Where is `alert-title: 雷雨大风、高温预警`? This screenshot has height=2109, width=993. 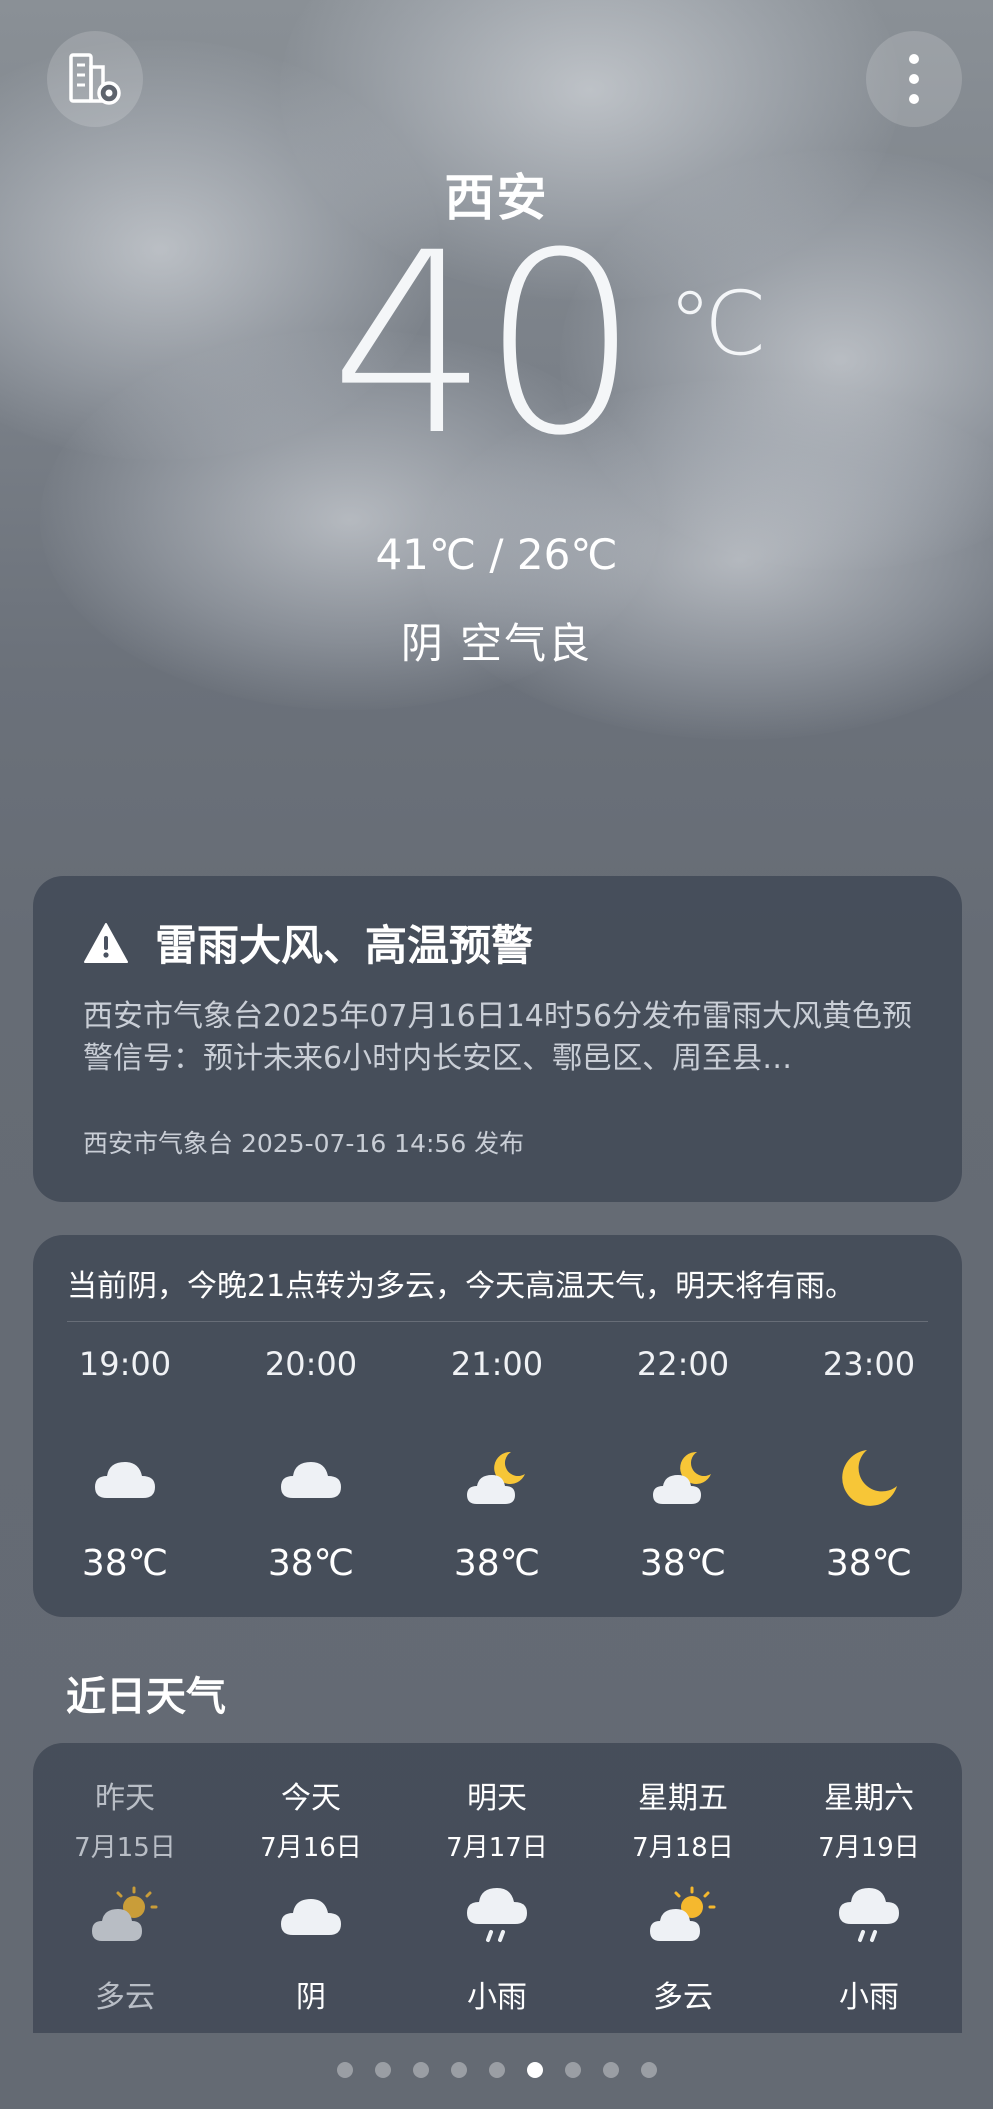 alert-title: 雷雨大风、高温预警 is located at coordinates (344, 945).